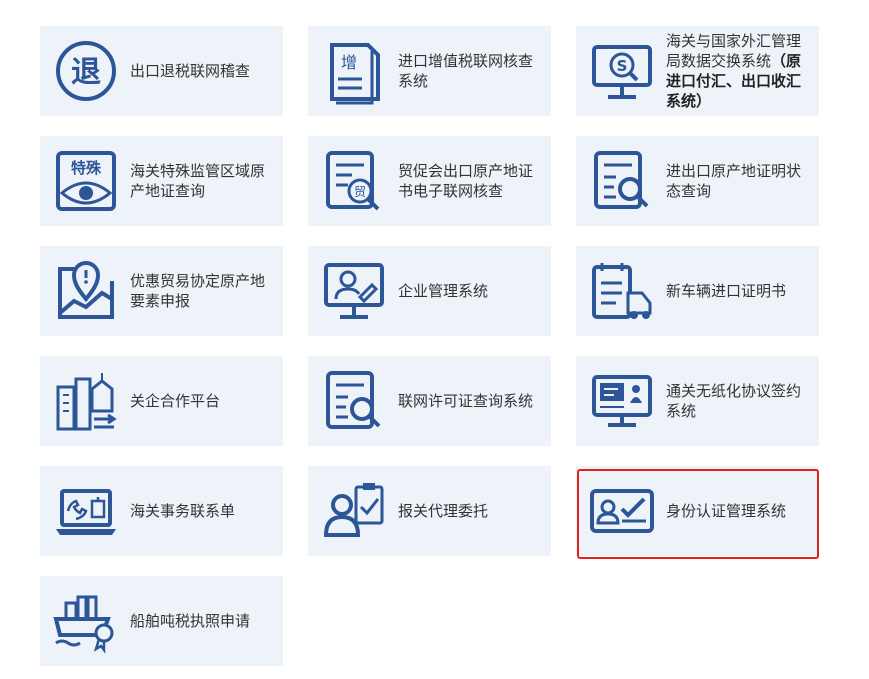 This screenshot has width=869, height=679. I want to click on tile-new-vehicle-import-cert: 新车辆进口证明书, so click(697, 291).